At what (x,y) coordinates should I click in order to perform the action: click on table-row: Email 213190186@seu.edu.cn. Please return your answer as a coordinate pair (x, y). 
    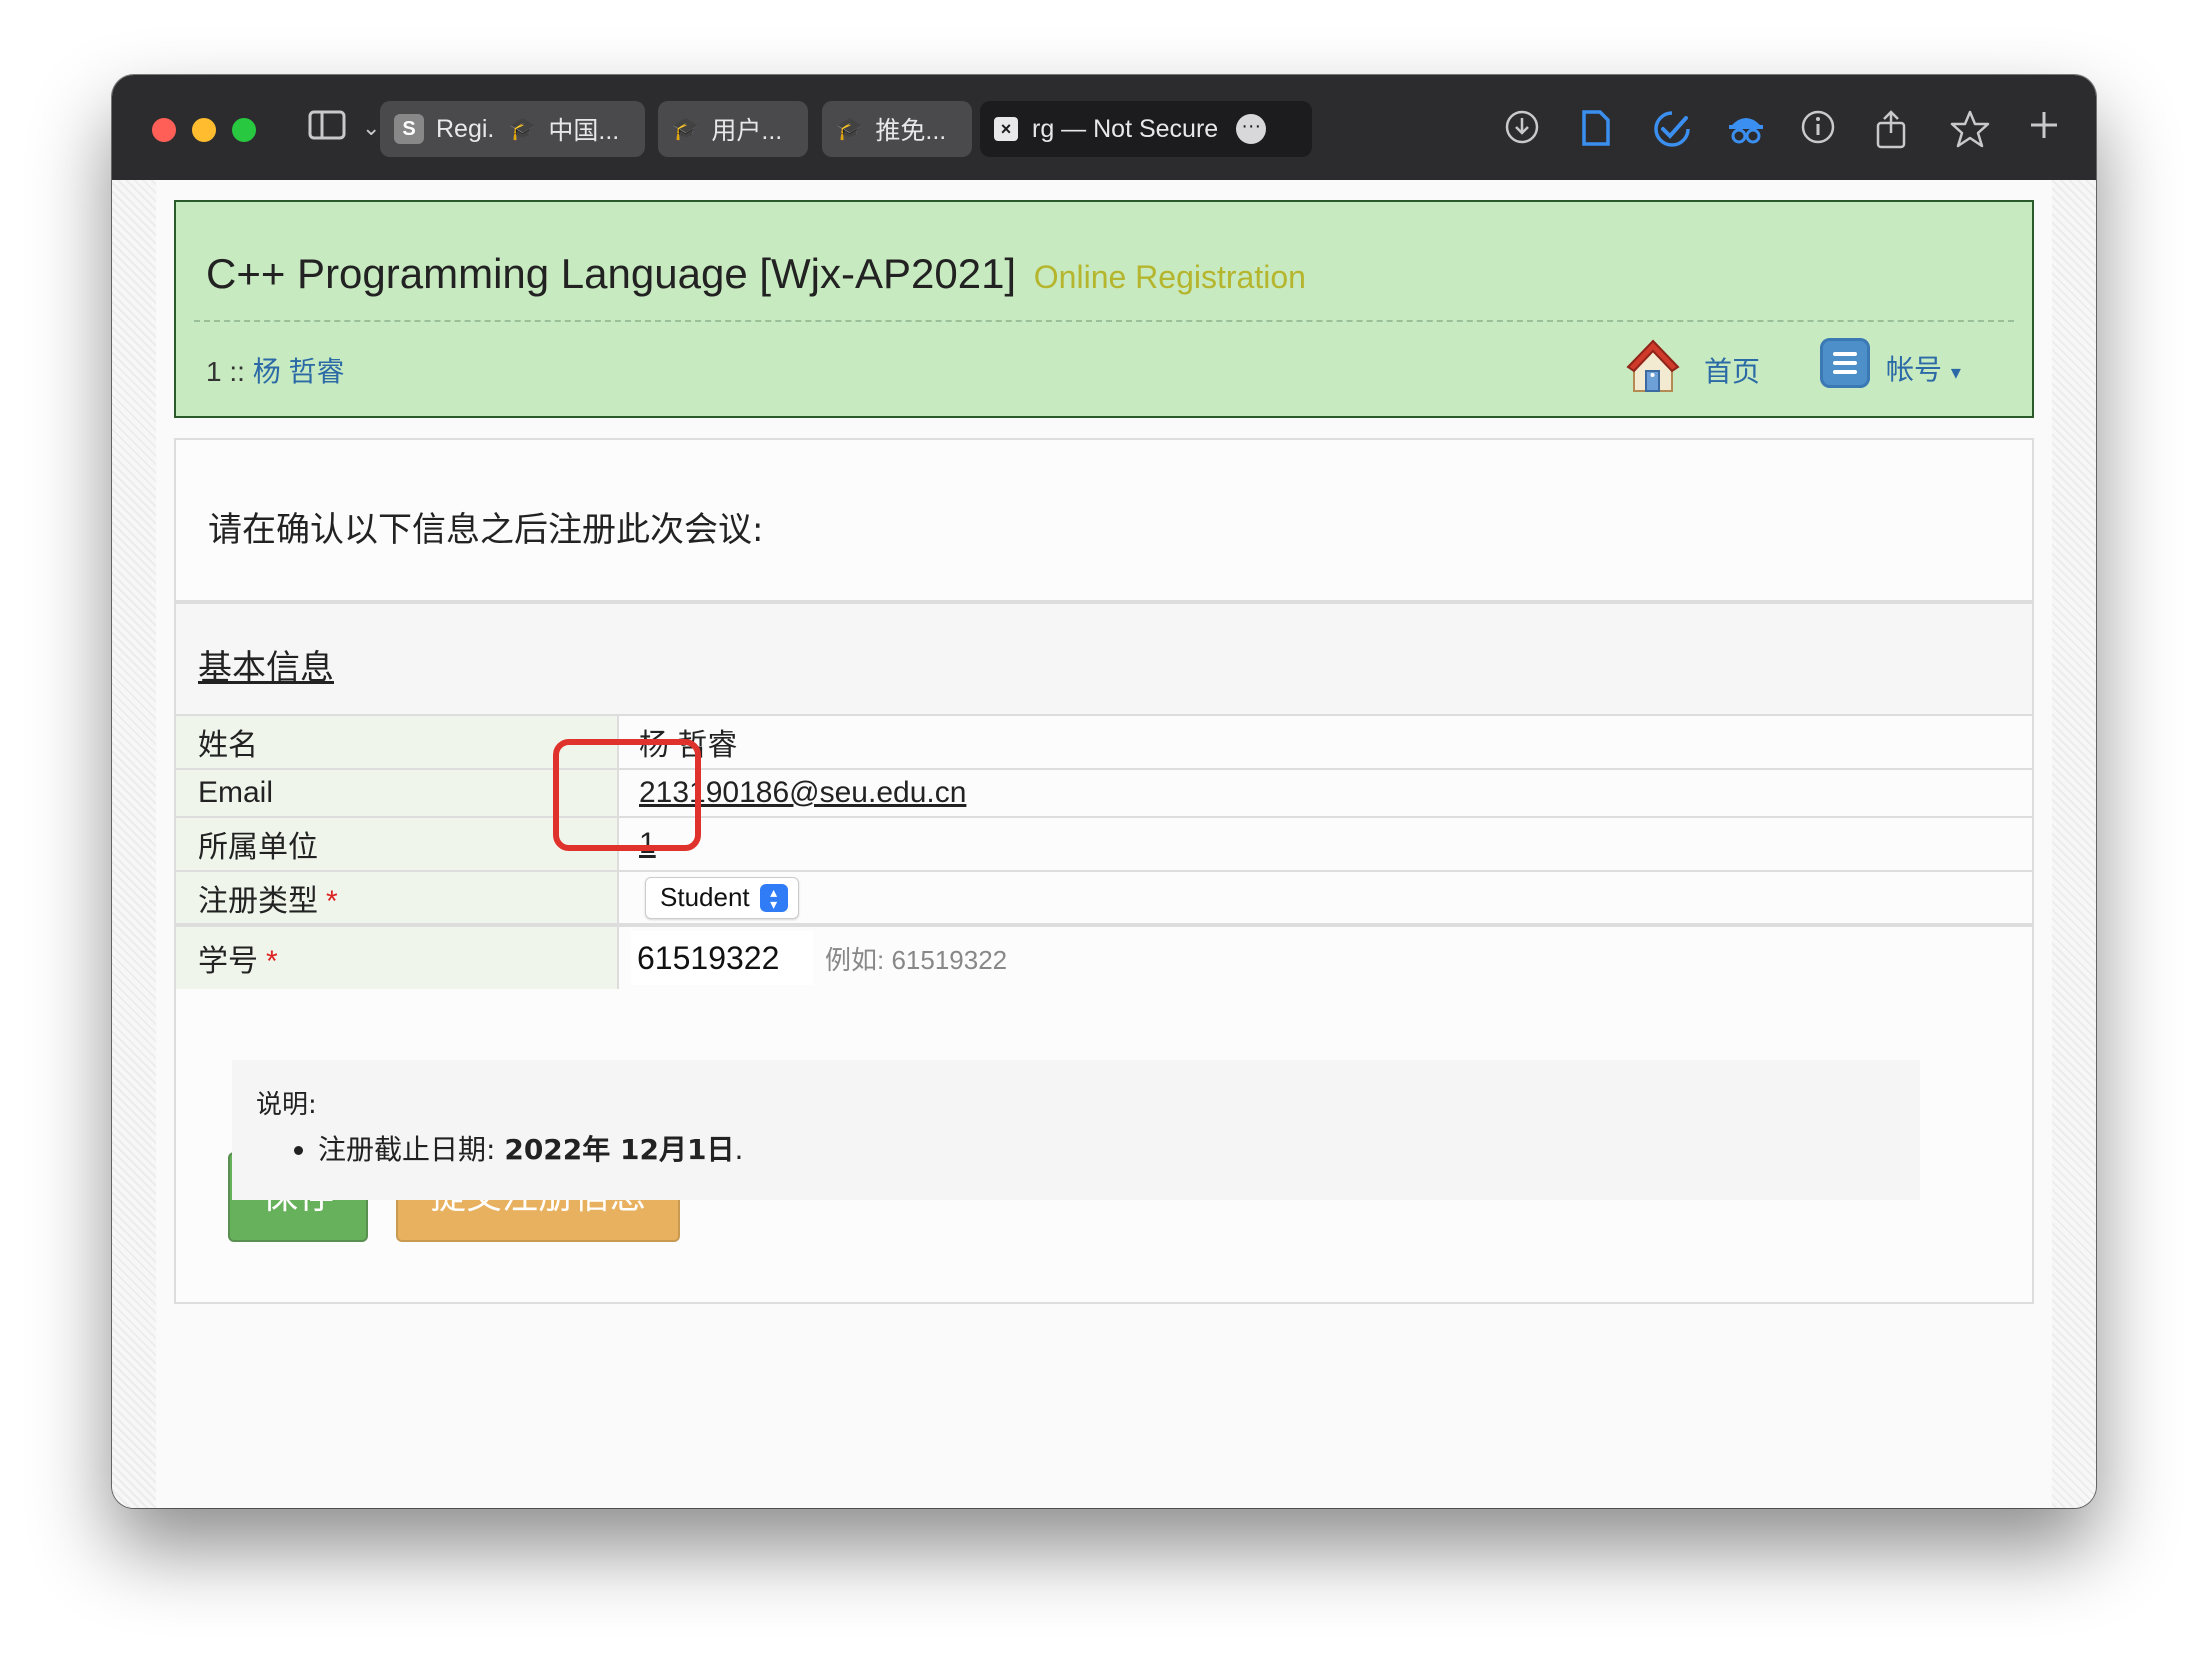
    Looking at the image, I should click on (1104, 792).